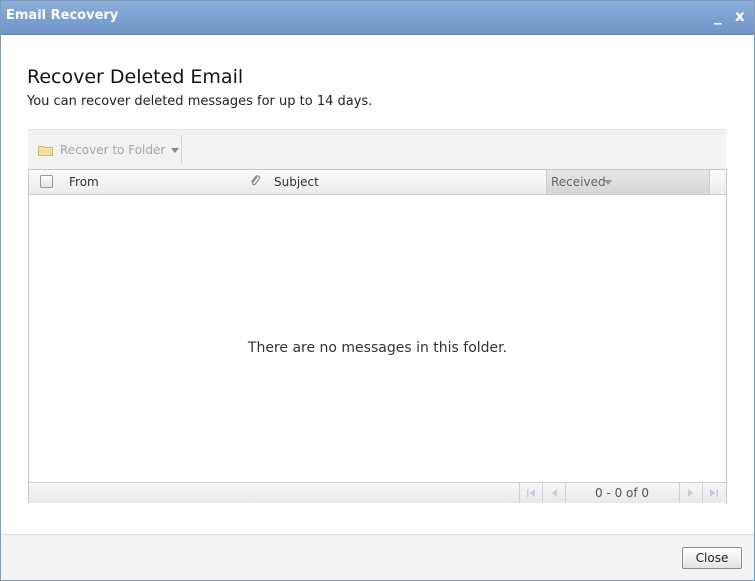 The width and height of the screenshot is (755, 581). Describe the element at coordinates (135, 77) in the screenshot. I see `page-title: Recover Deleted Email` at that location.